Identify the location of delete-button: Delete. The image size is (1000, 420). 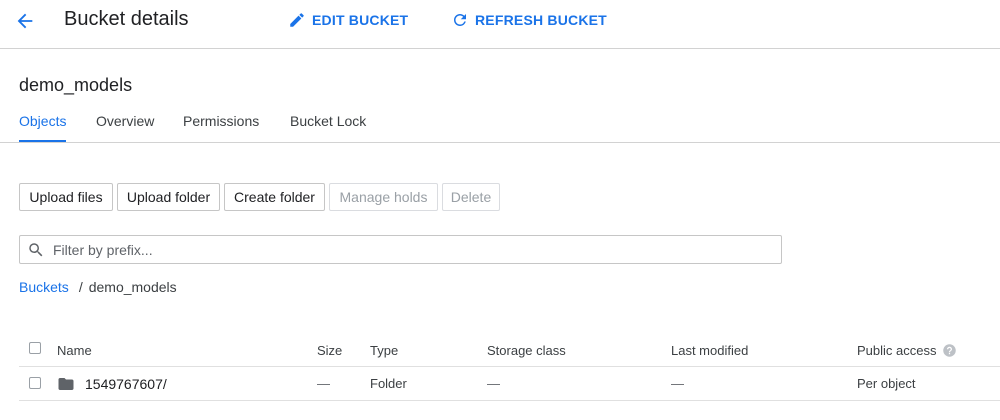
(471, 197).